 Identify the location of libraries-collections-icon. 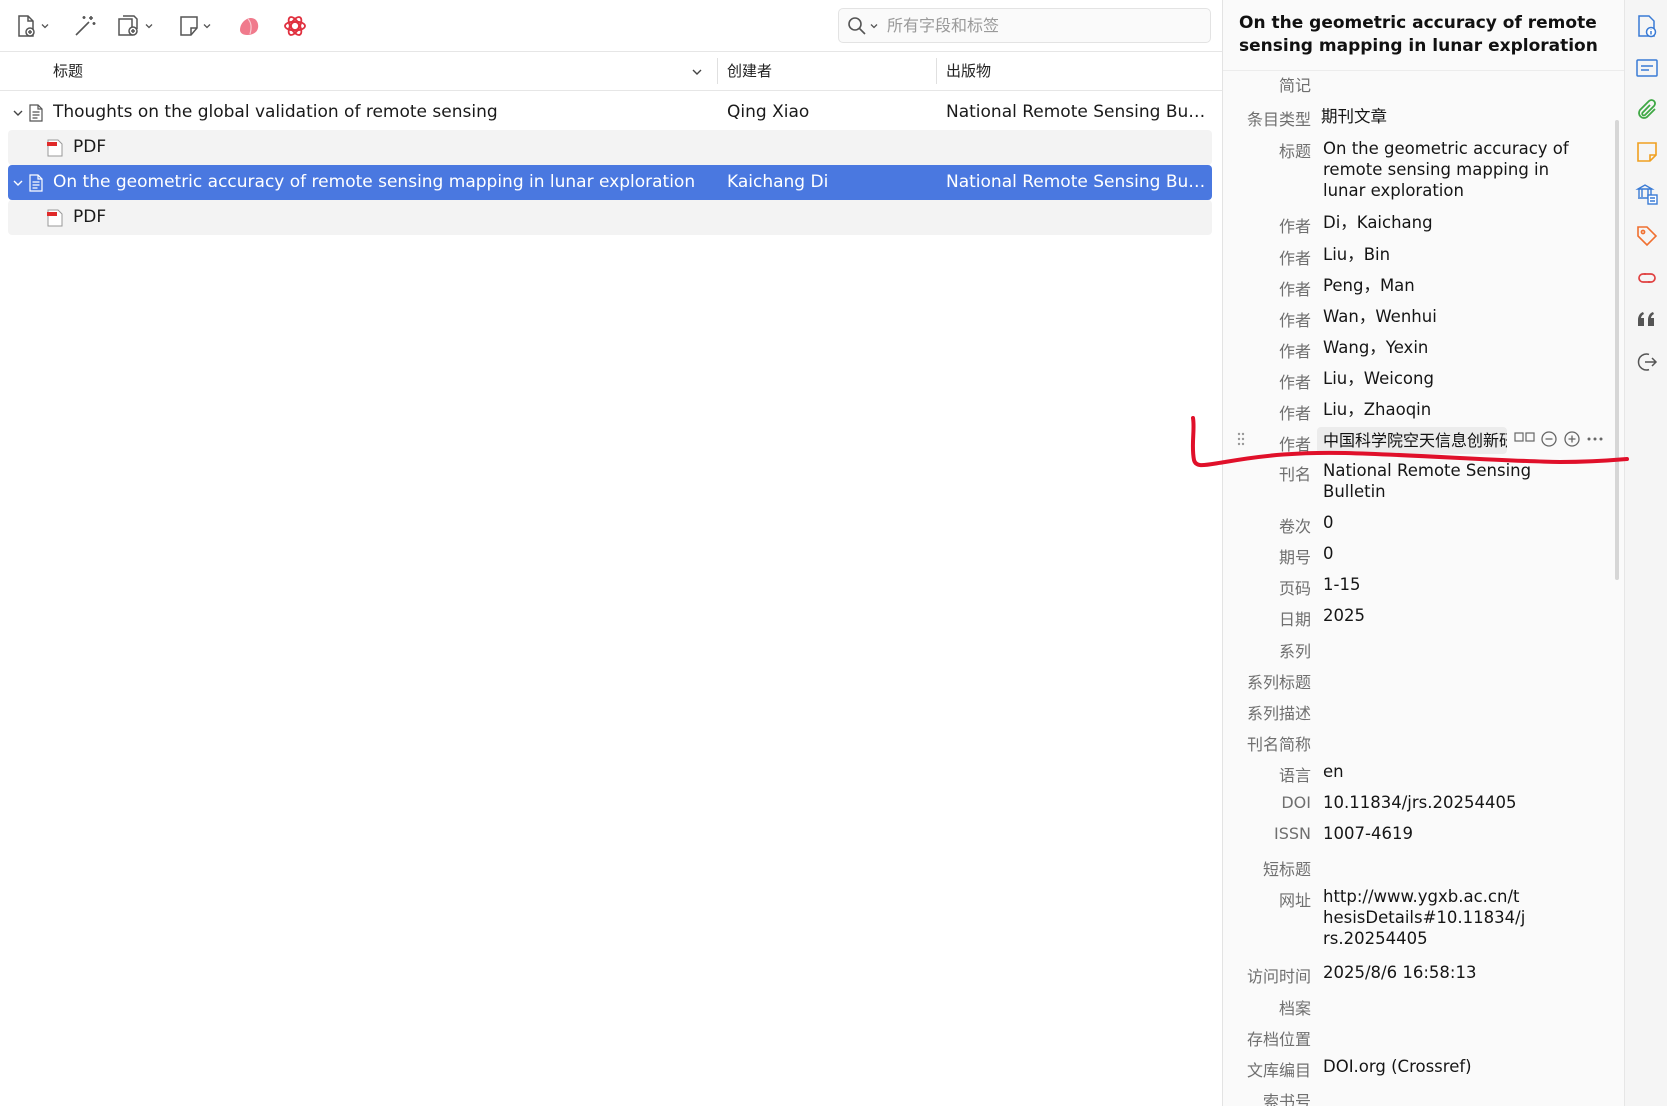
(1647, 194).